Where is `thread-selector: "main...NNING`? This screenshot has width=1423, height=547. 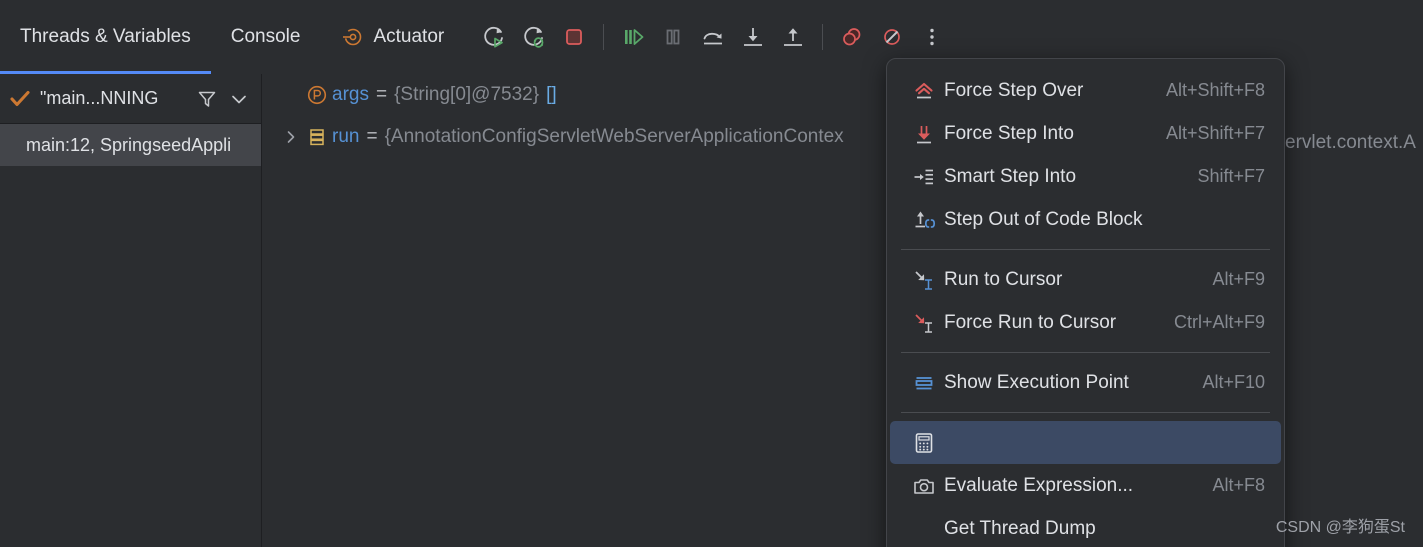 thread-selector: "main...NNING is located at coordinates (130, 99).